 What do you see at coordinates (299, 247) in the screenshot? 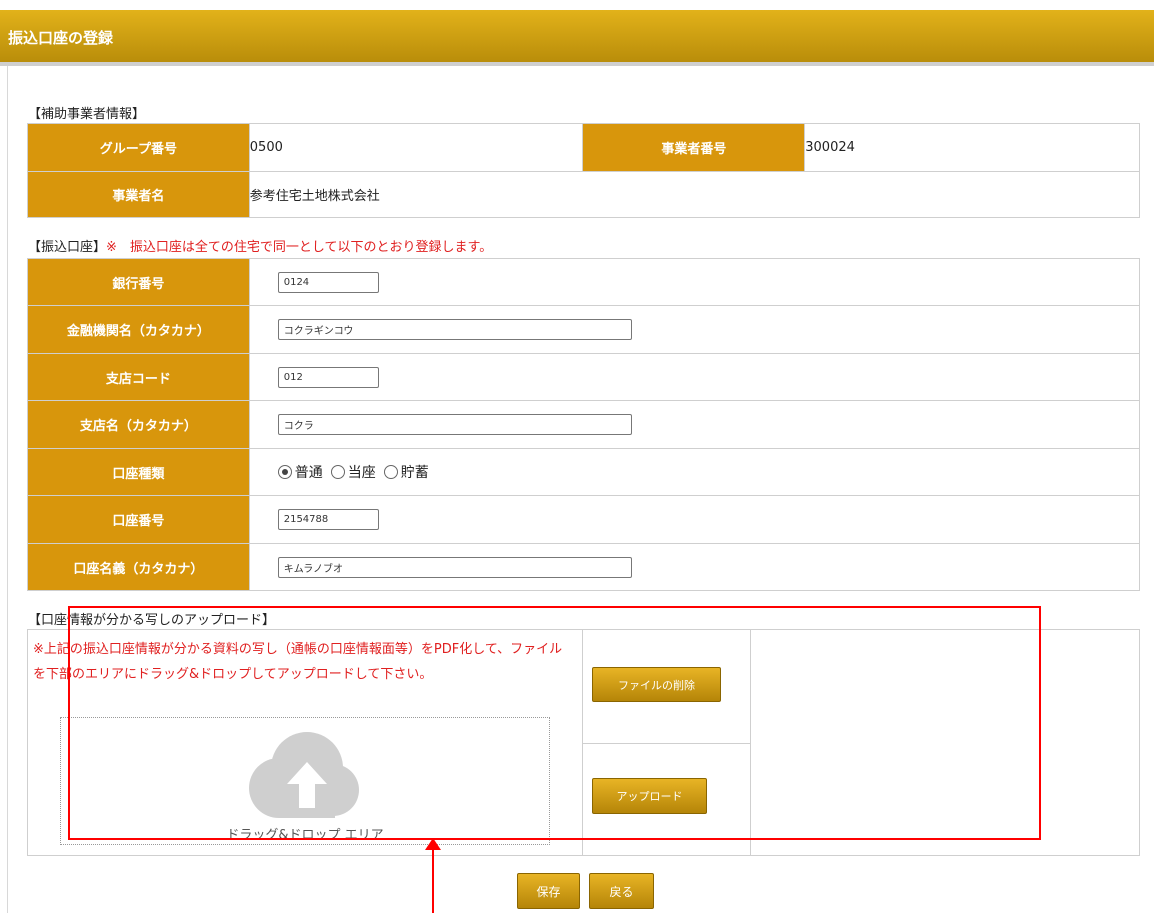
I see `account-section-note: ※ 振込口座は全ての住宅で同一として以下のとおり登録します。` at bounding box center [299, 247].